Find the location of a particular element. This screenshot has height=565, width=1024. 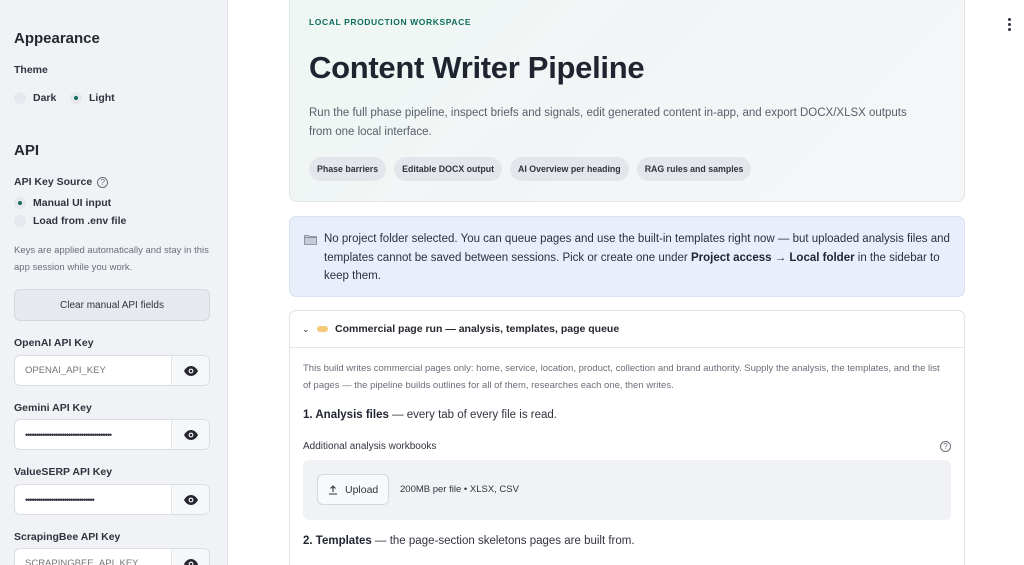

gemini-key-field is located at coordinates (112, 434).